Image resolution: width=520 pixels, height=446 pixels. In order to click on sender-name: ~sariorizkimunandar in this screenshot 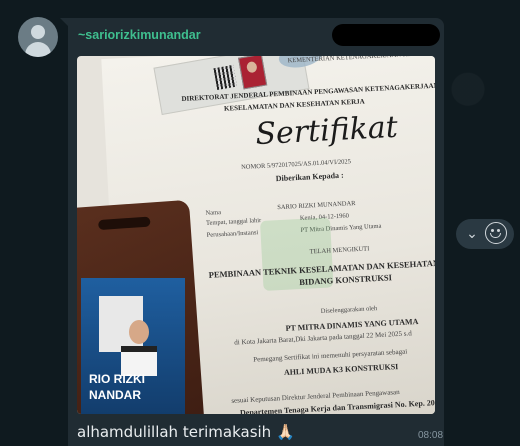, I will do `click(139, 35)`.